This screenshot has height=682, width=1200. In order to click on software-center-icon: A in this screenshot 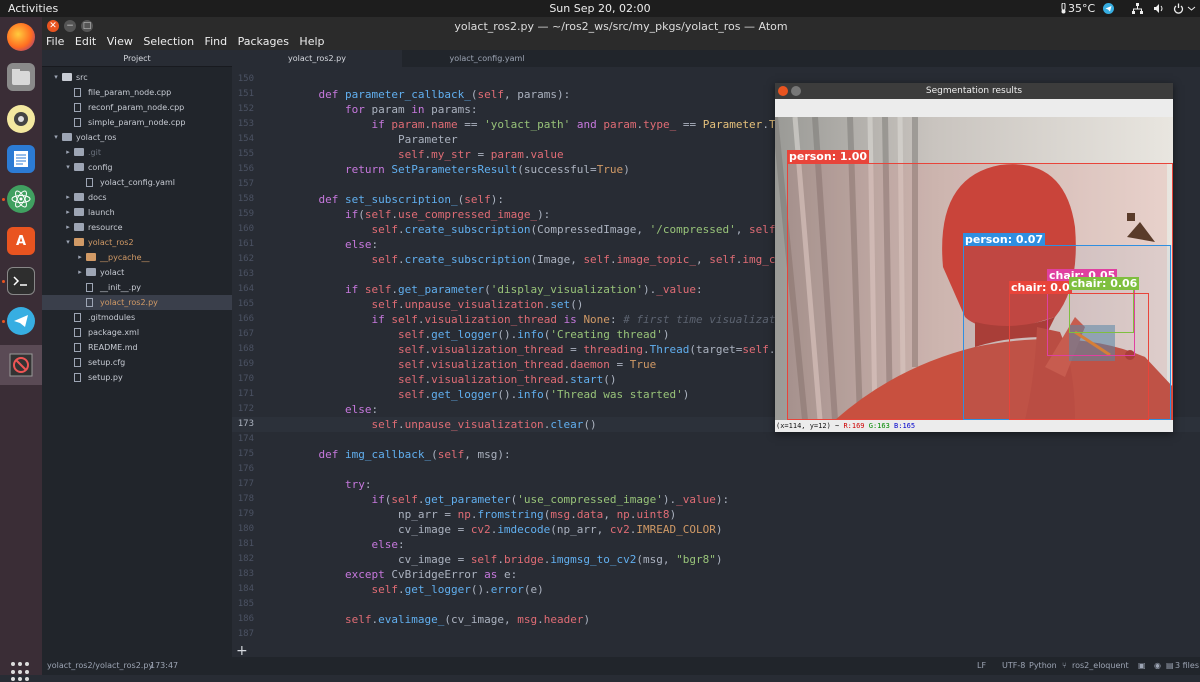, I will do `click(21, 241)`.